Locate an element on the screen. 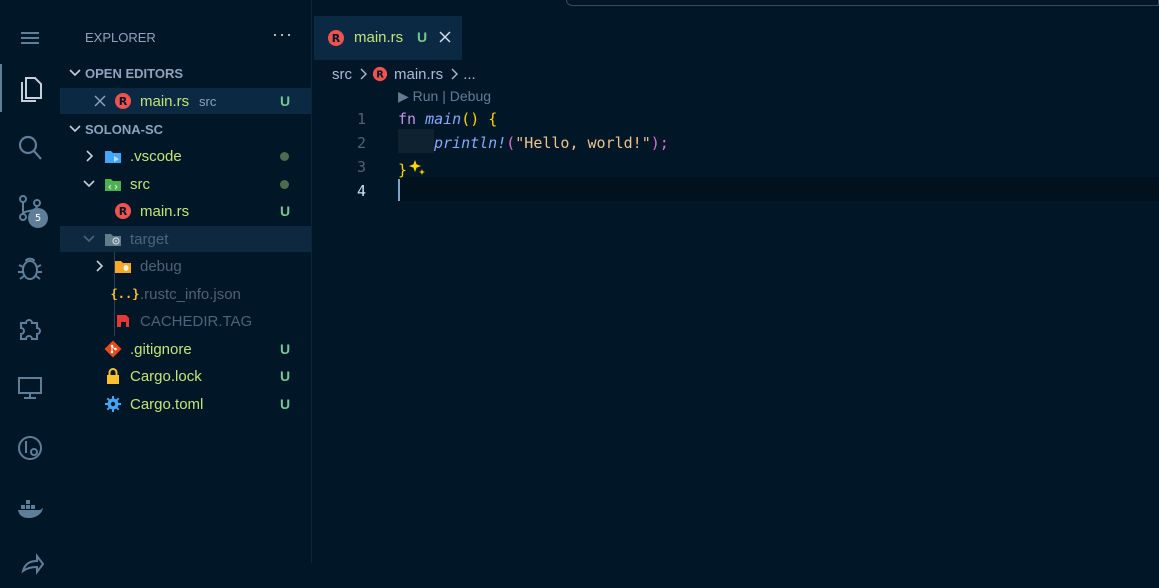 The image size is (1159, 588). folder-target-icon is located at coordinates (113, 239).